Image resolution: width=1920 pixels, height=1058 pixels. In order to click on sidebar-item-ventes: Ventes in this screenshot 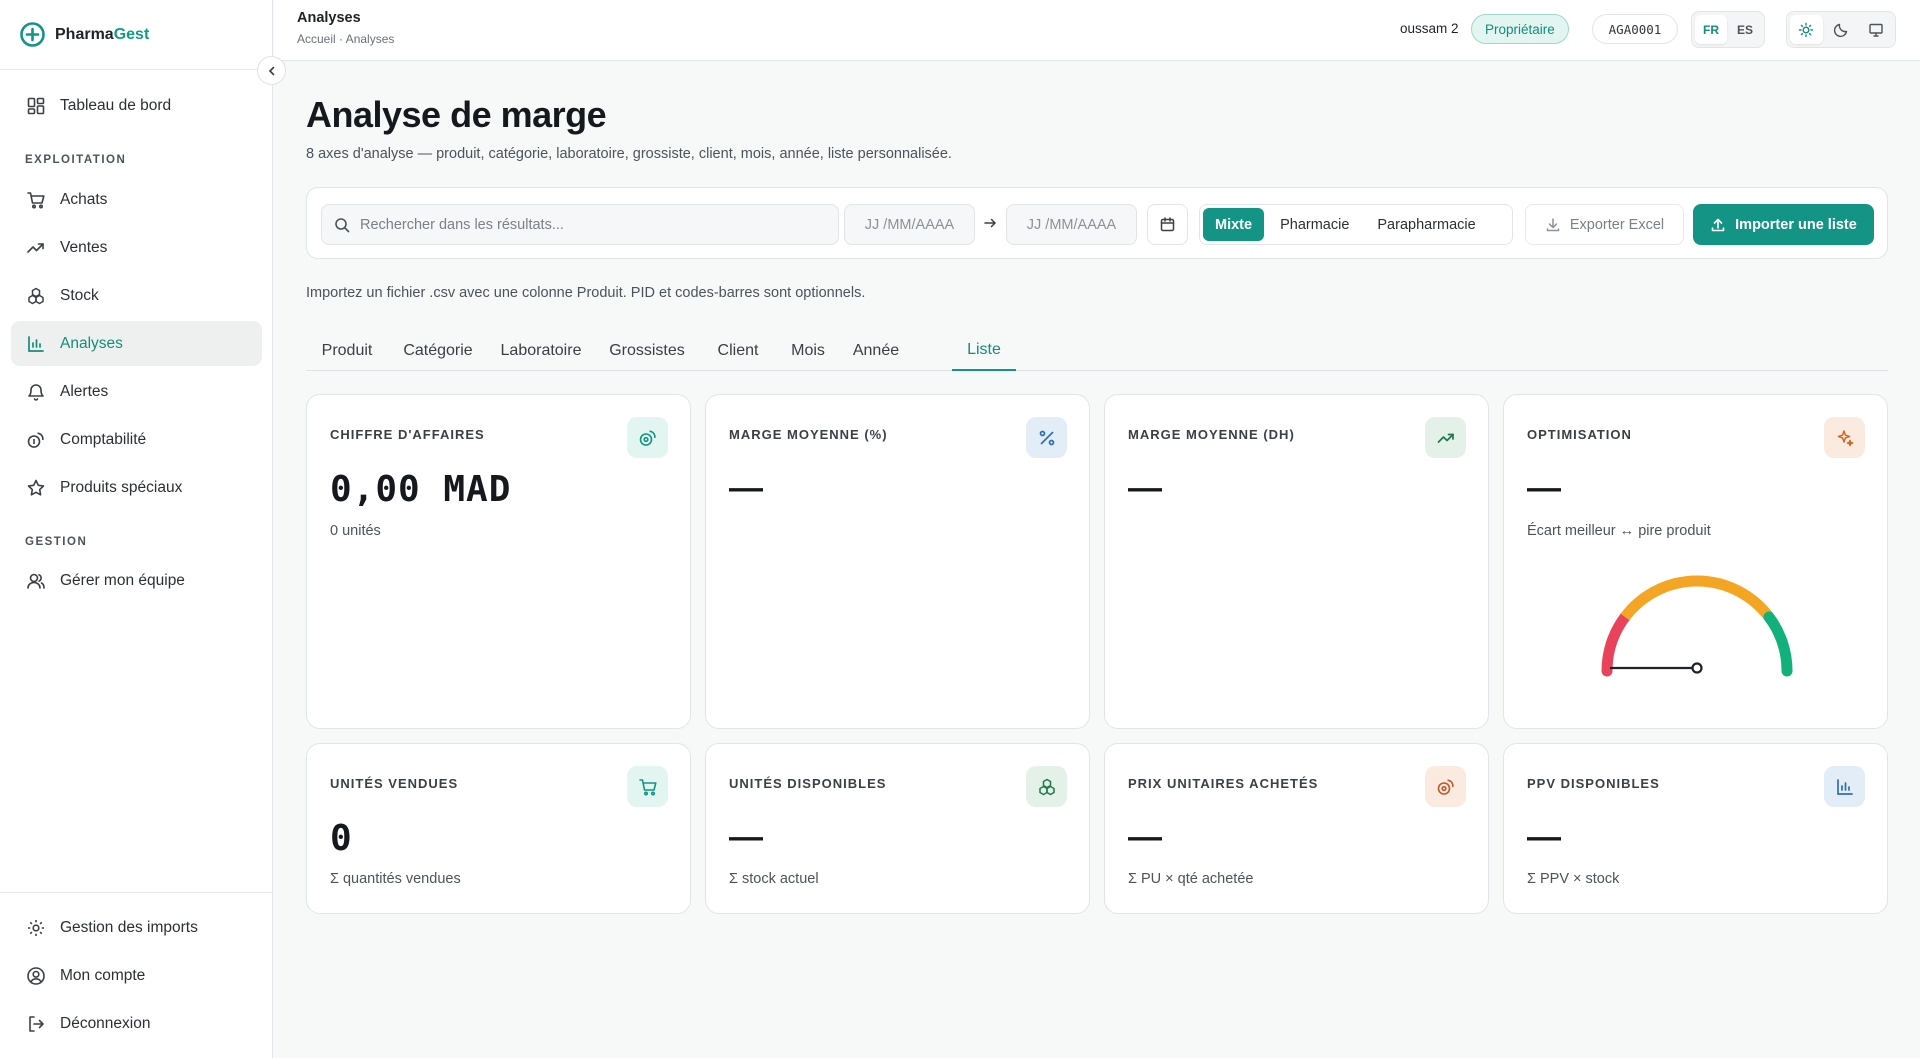, I will do `click(136, 247)`.